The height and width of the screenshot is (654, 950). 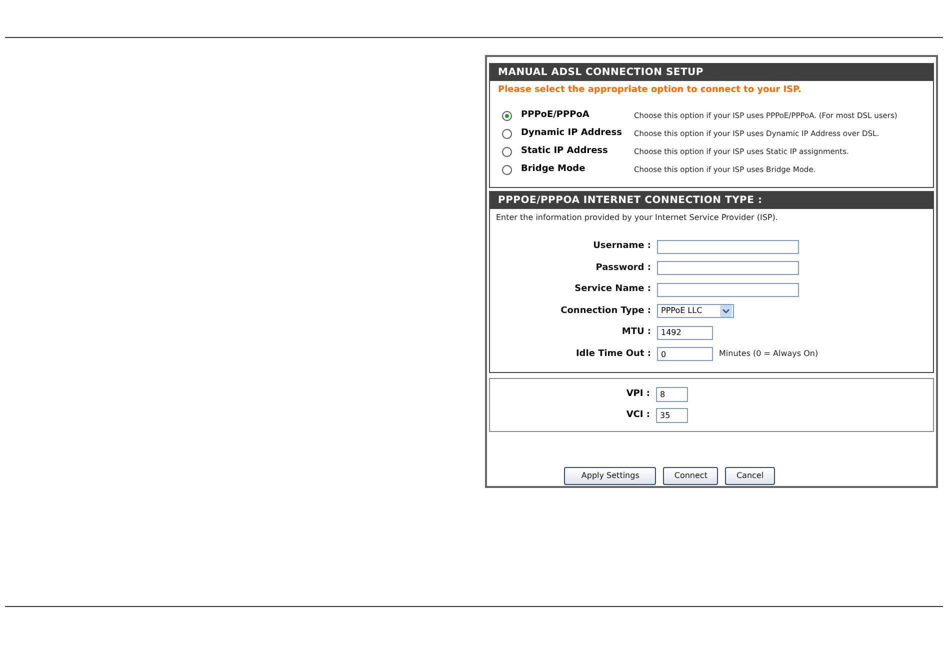 What do you see at coordinates (672, 415) in the screenshot?
I see `text-field: 35` at bounding box center [672, 415].